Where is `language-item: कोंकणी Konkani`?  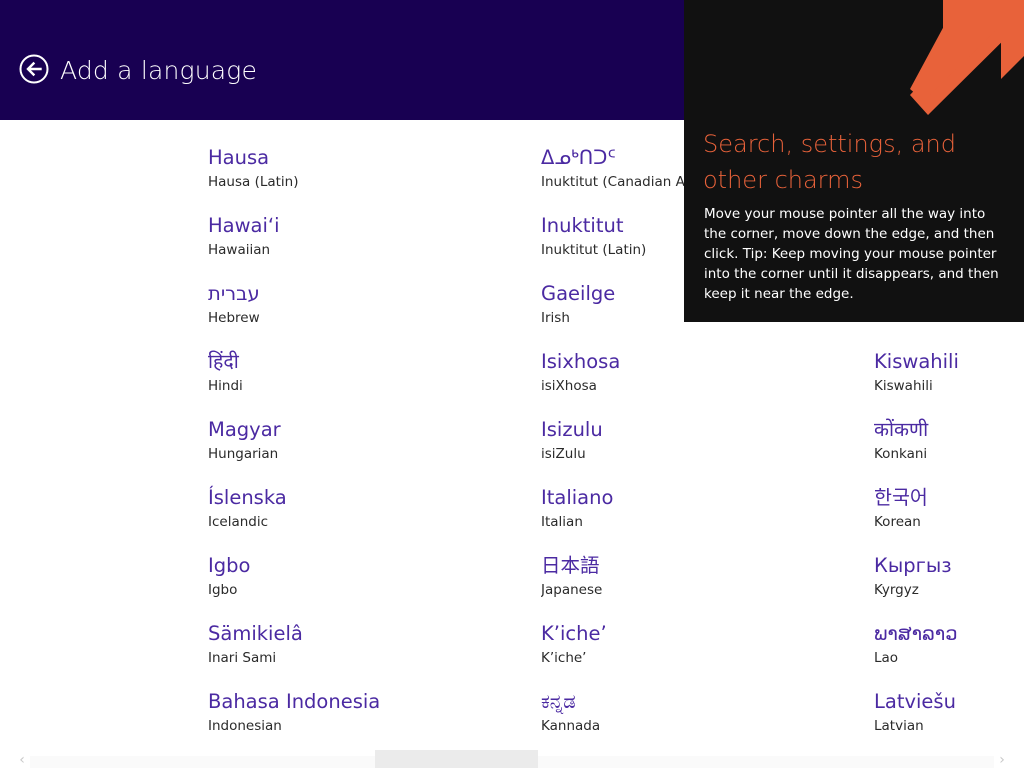 language-item: कोंकणी Konkani is located at coordinates (949, 450).